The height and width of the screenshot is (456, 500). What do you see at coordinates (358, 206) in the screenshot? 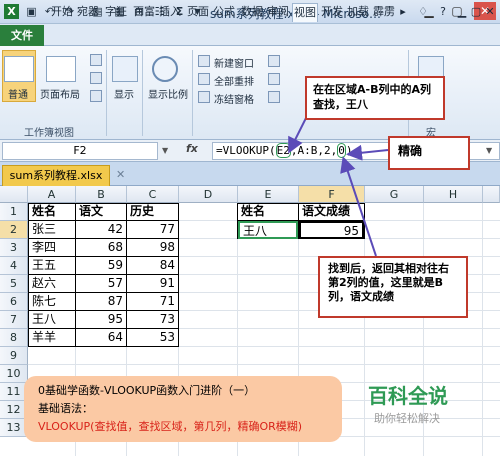
I see `arrow-to-column` at bounding box center [358, 206].